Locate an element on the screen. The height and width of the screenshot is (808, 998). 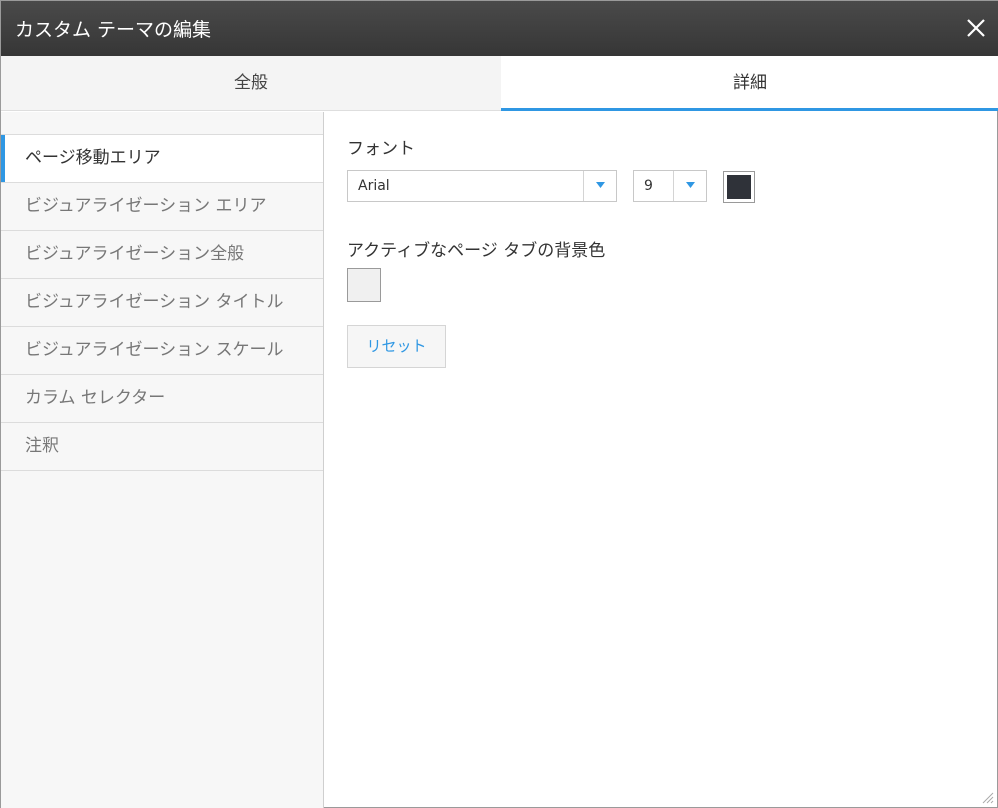
sidebar-item-visualization-area: ビジュアライゼーション エリア is located at coordinates (162, 207).